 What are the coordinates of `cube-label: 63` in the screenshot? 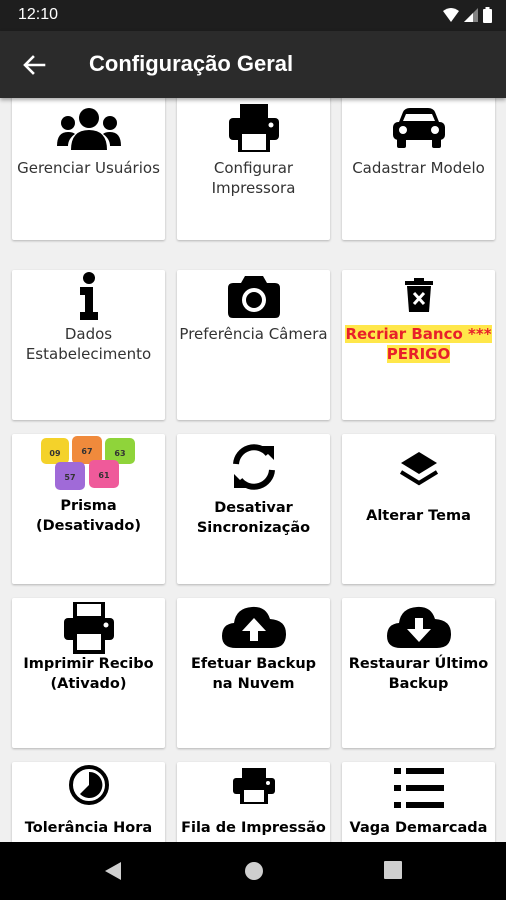 It's located at (119, 453).